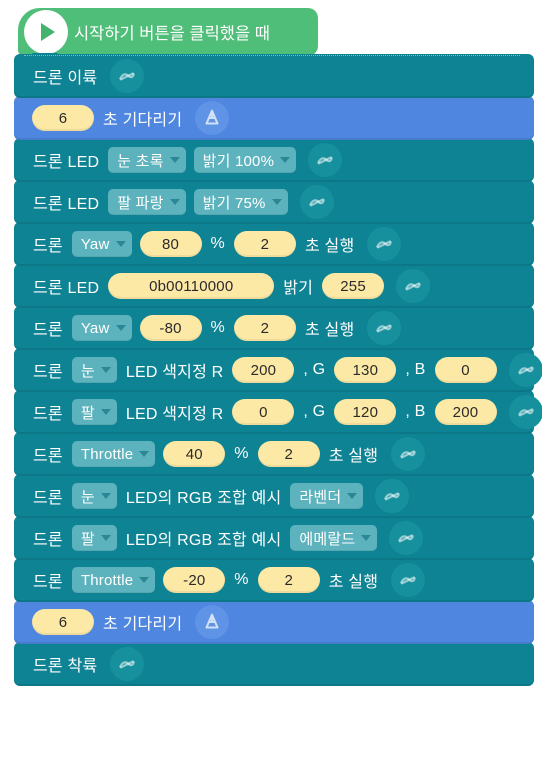  Describe the element at coordinates (168, 36) in the screenshot. I see `hat-block-when-start-clicked: 시작하기 버튼을 클릭했을 때` at that location.